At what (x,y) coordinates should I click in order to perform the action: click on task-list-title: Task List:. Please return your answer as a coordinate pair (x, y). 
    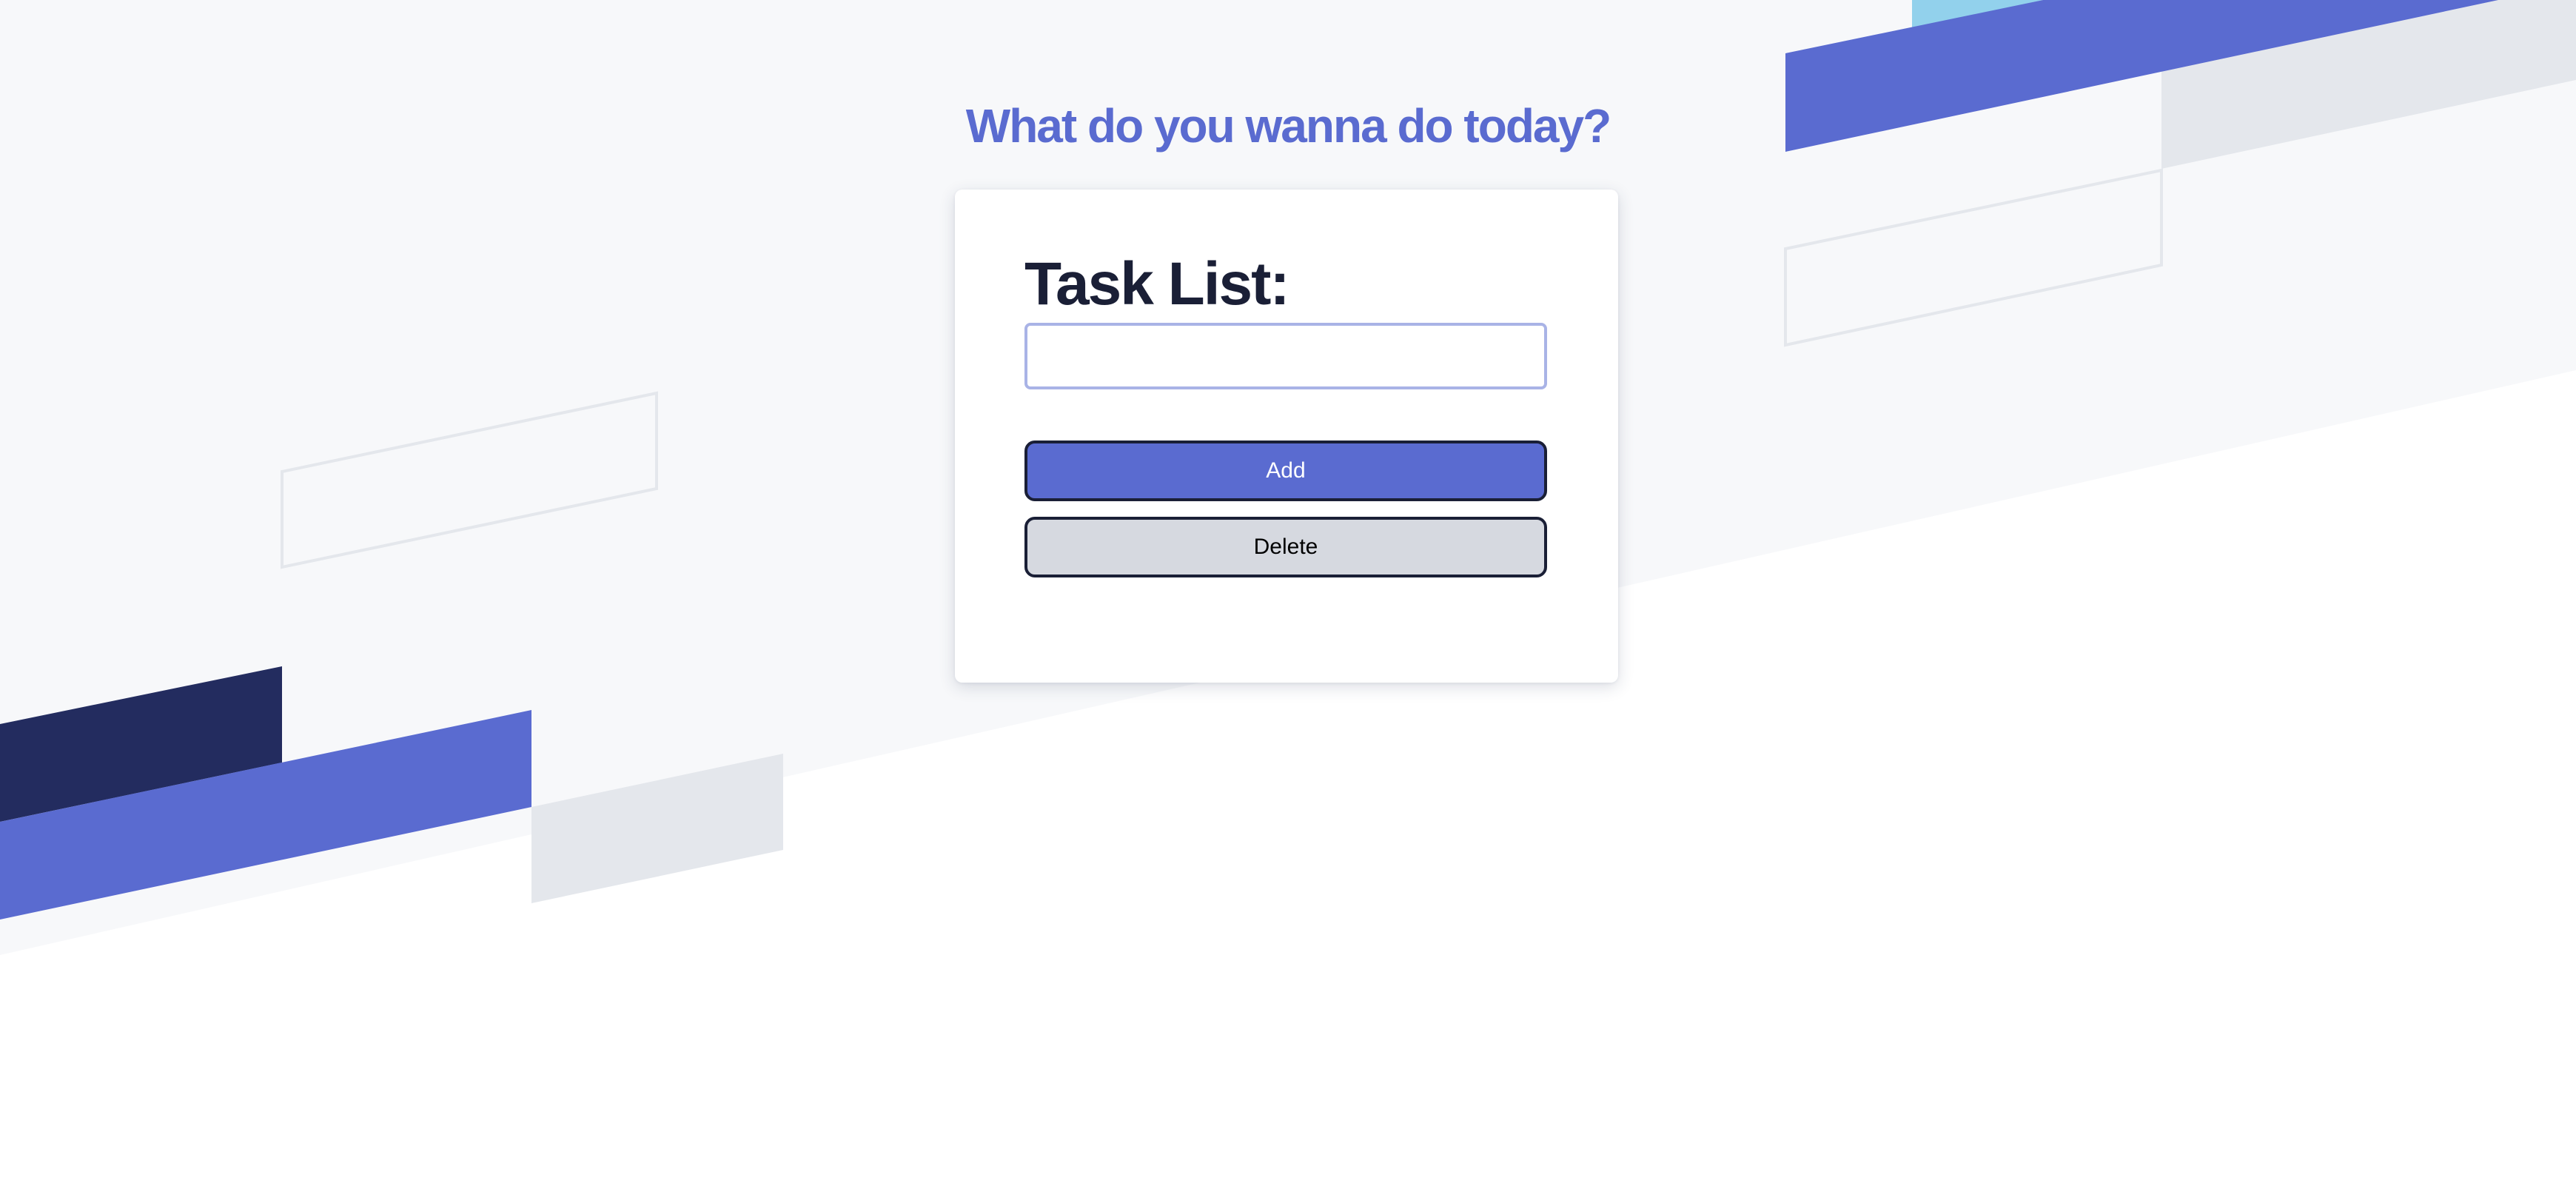
    Looking at the image, I should click on (1157, 284).